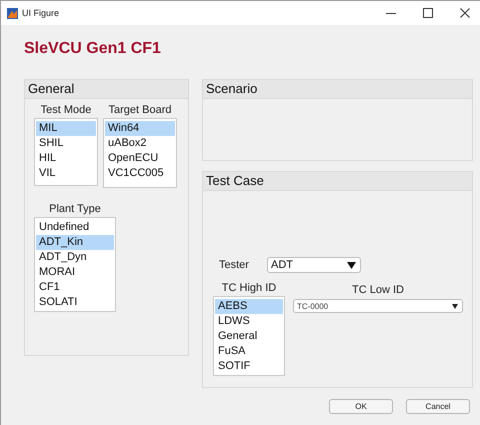 Image resolution: width=480 pixels, height=425 pixels. What do you see at coordinates (66, 158) in the screenshot?
I see `list-item: HIL` at bounding box center [66, 158].